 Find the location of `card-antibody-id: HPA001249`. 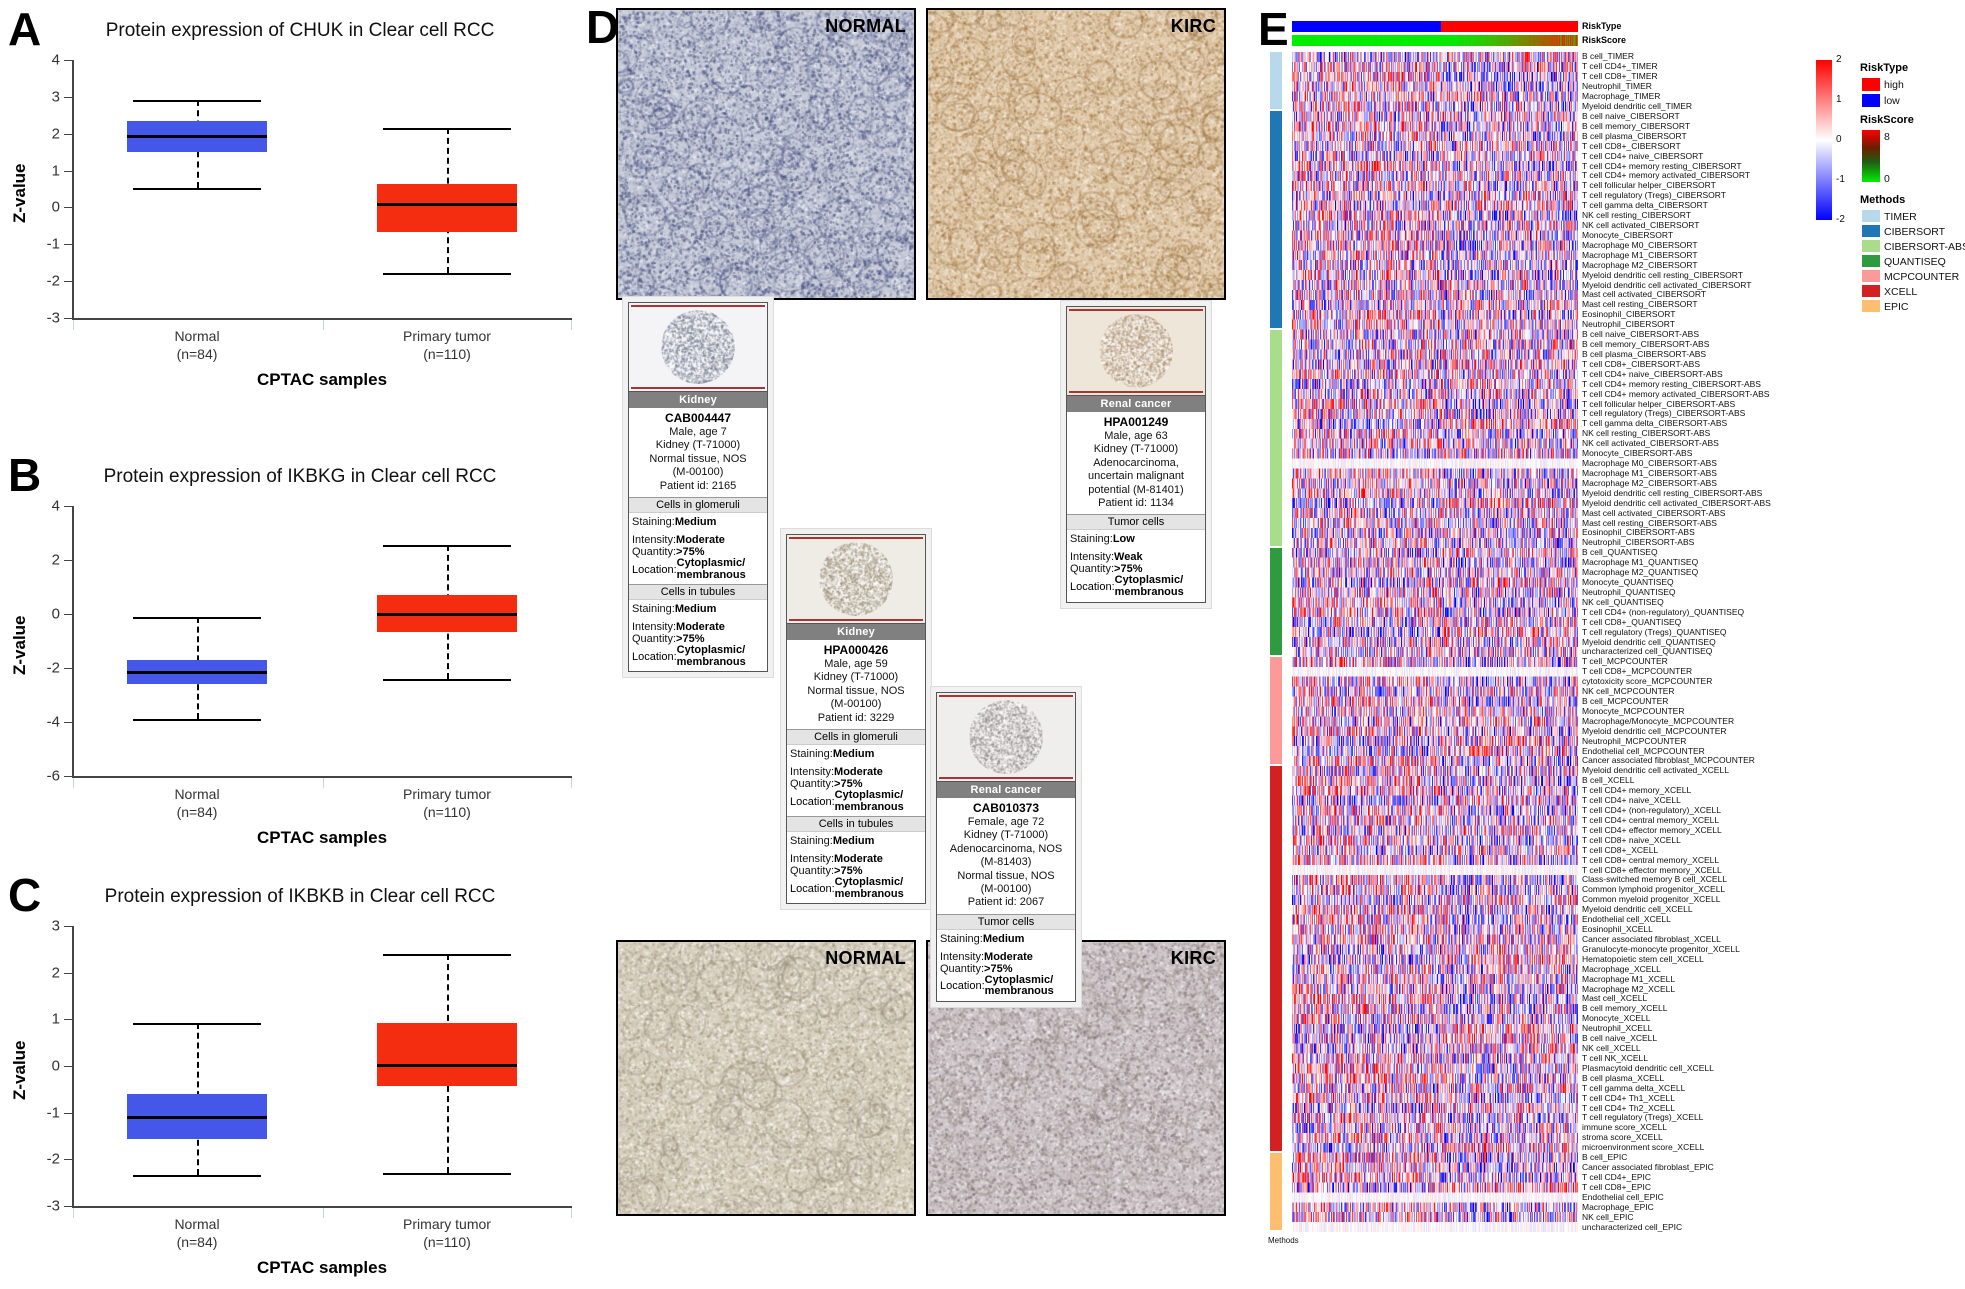

card-antibody-id: HPA001249 is located at coordinates (1136, 421).